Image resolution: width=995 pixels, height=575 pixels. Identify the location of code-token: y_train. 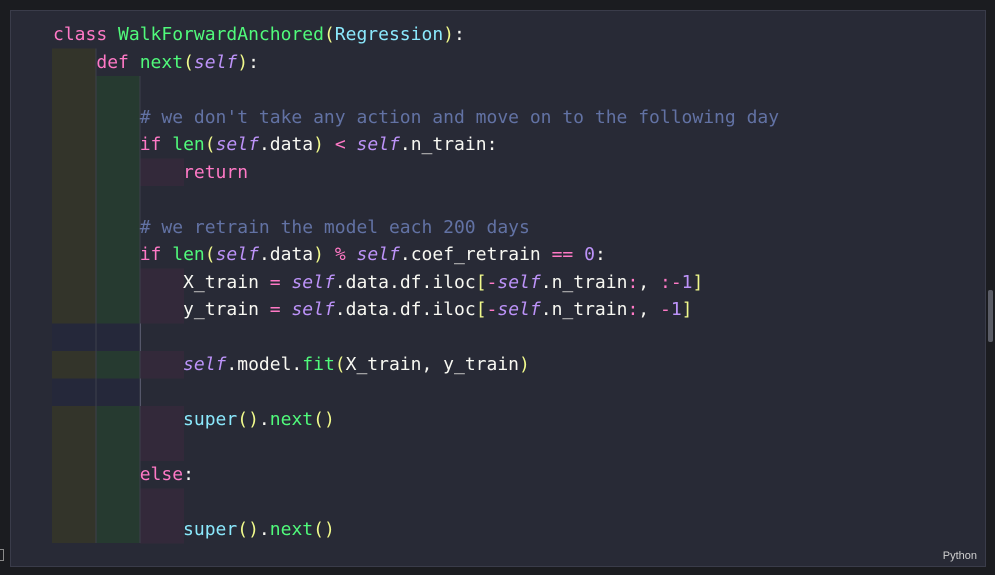
(226, 309).